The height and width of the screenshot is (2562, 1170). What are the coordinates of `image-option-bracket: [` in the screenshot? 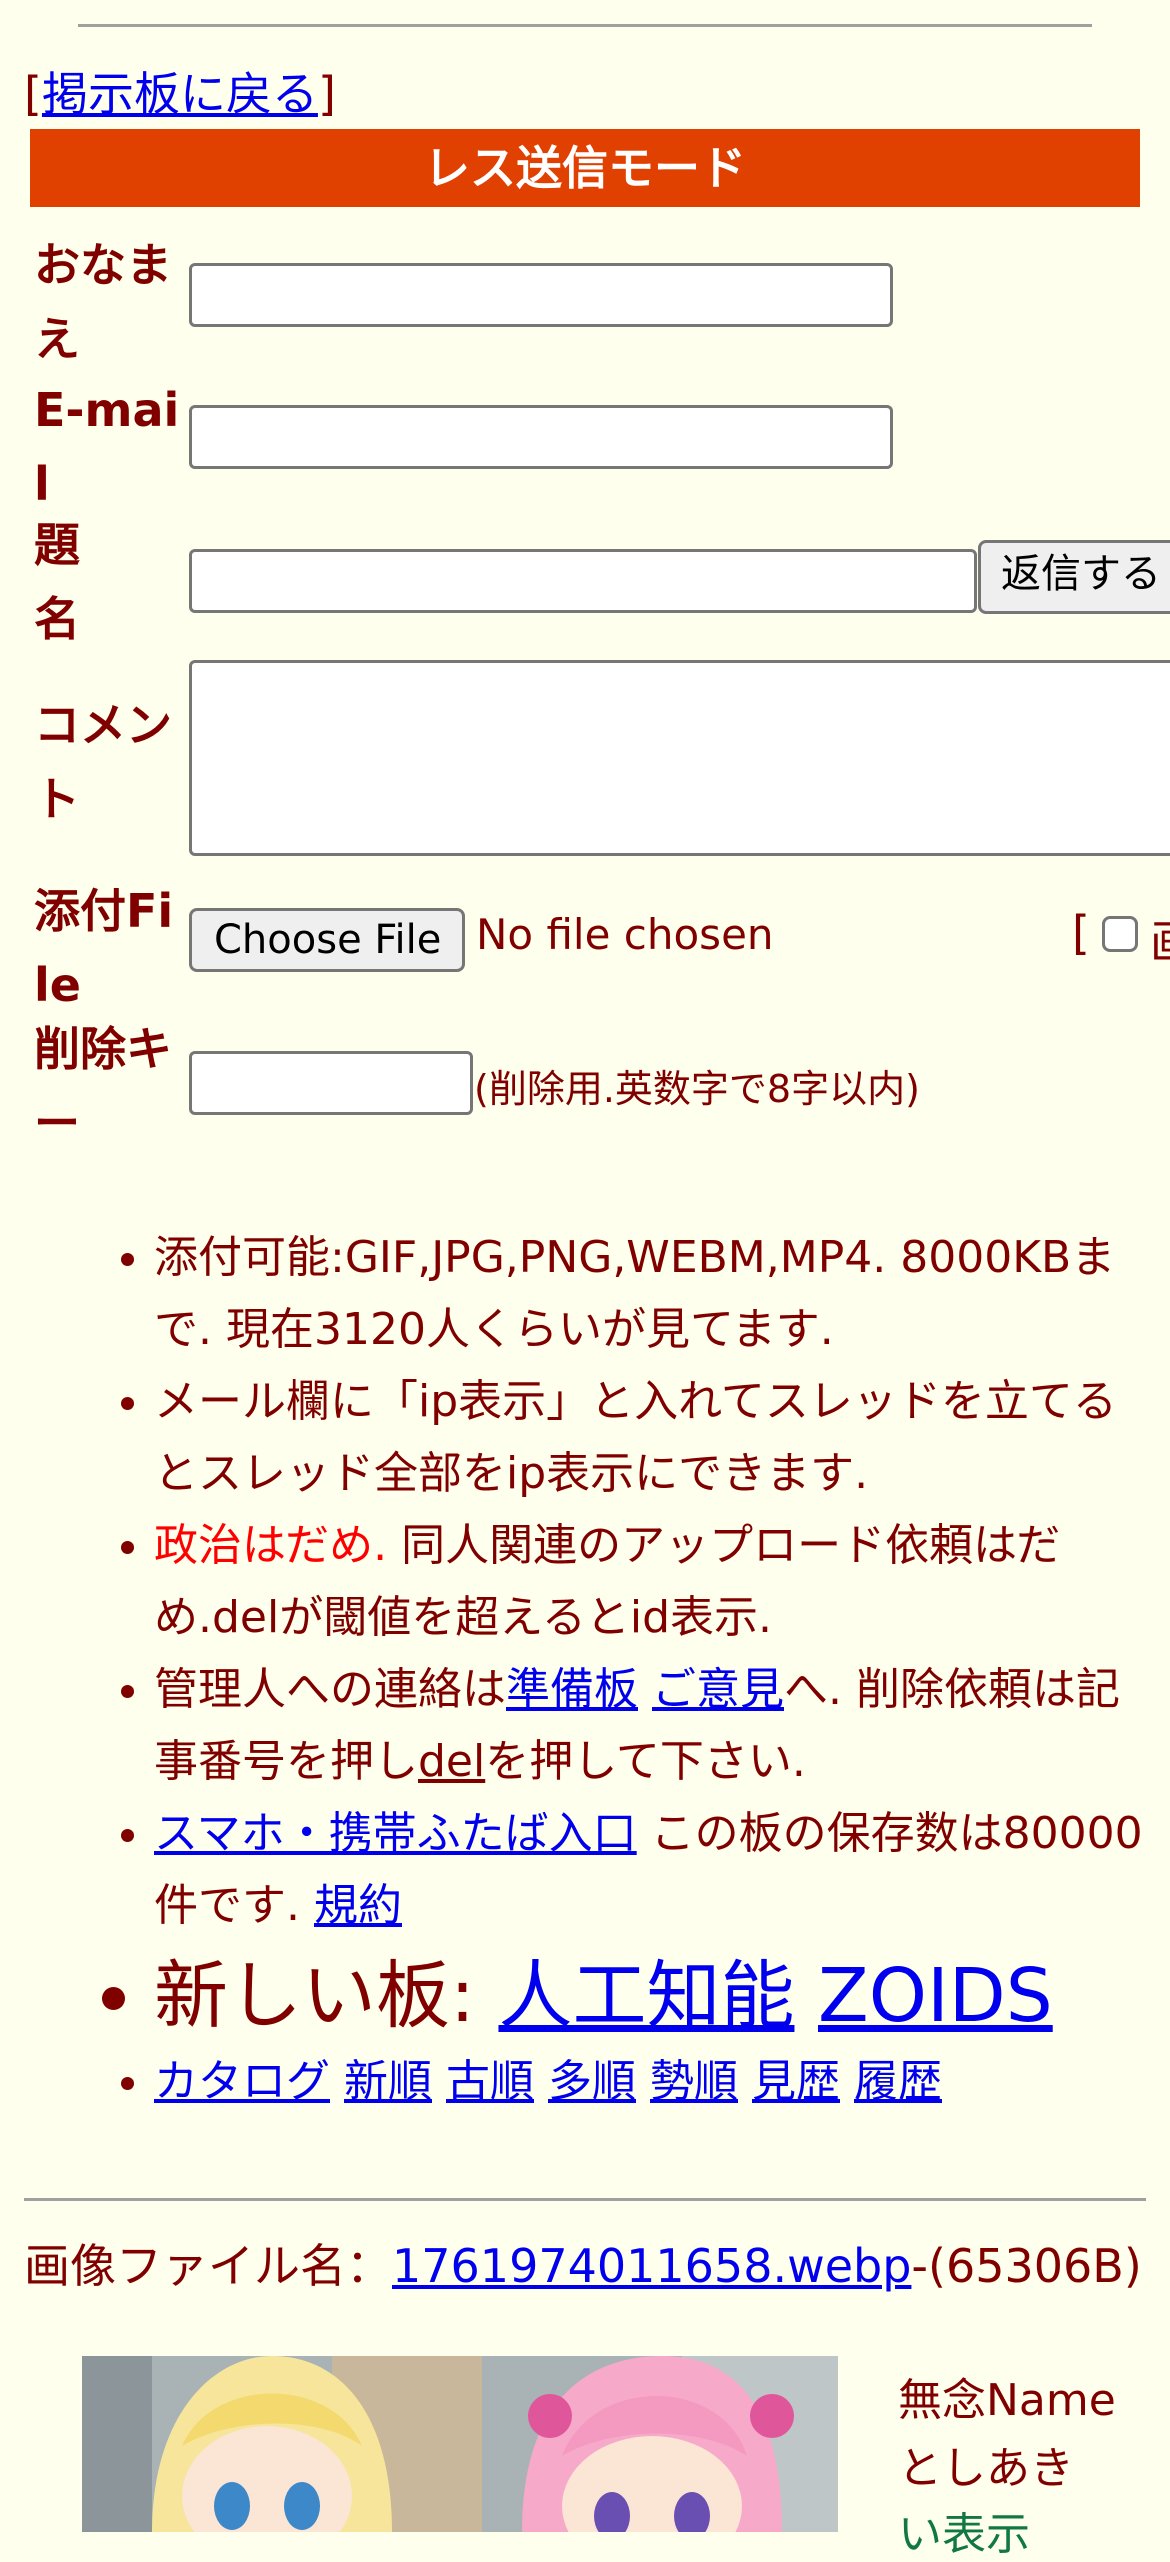 It's located at (1081, 933).